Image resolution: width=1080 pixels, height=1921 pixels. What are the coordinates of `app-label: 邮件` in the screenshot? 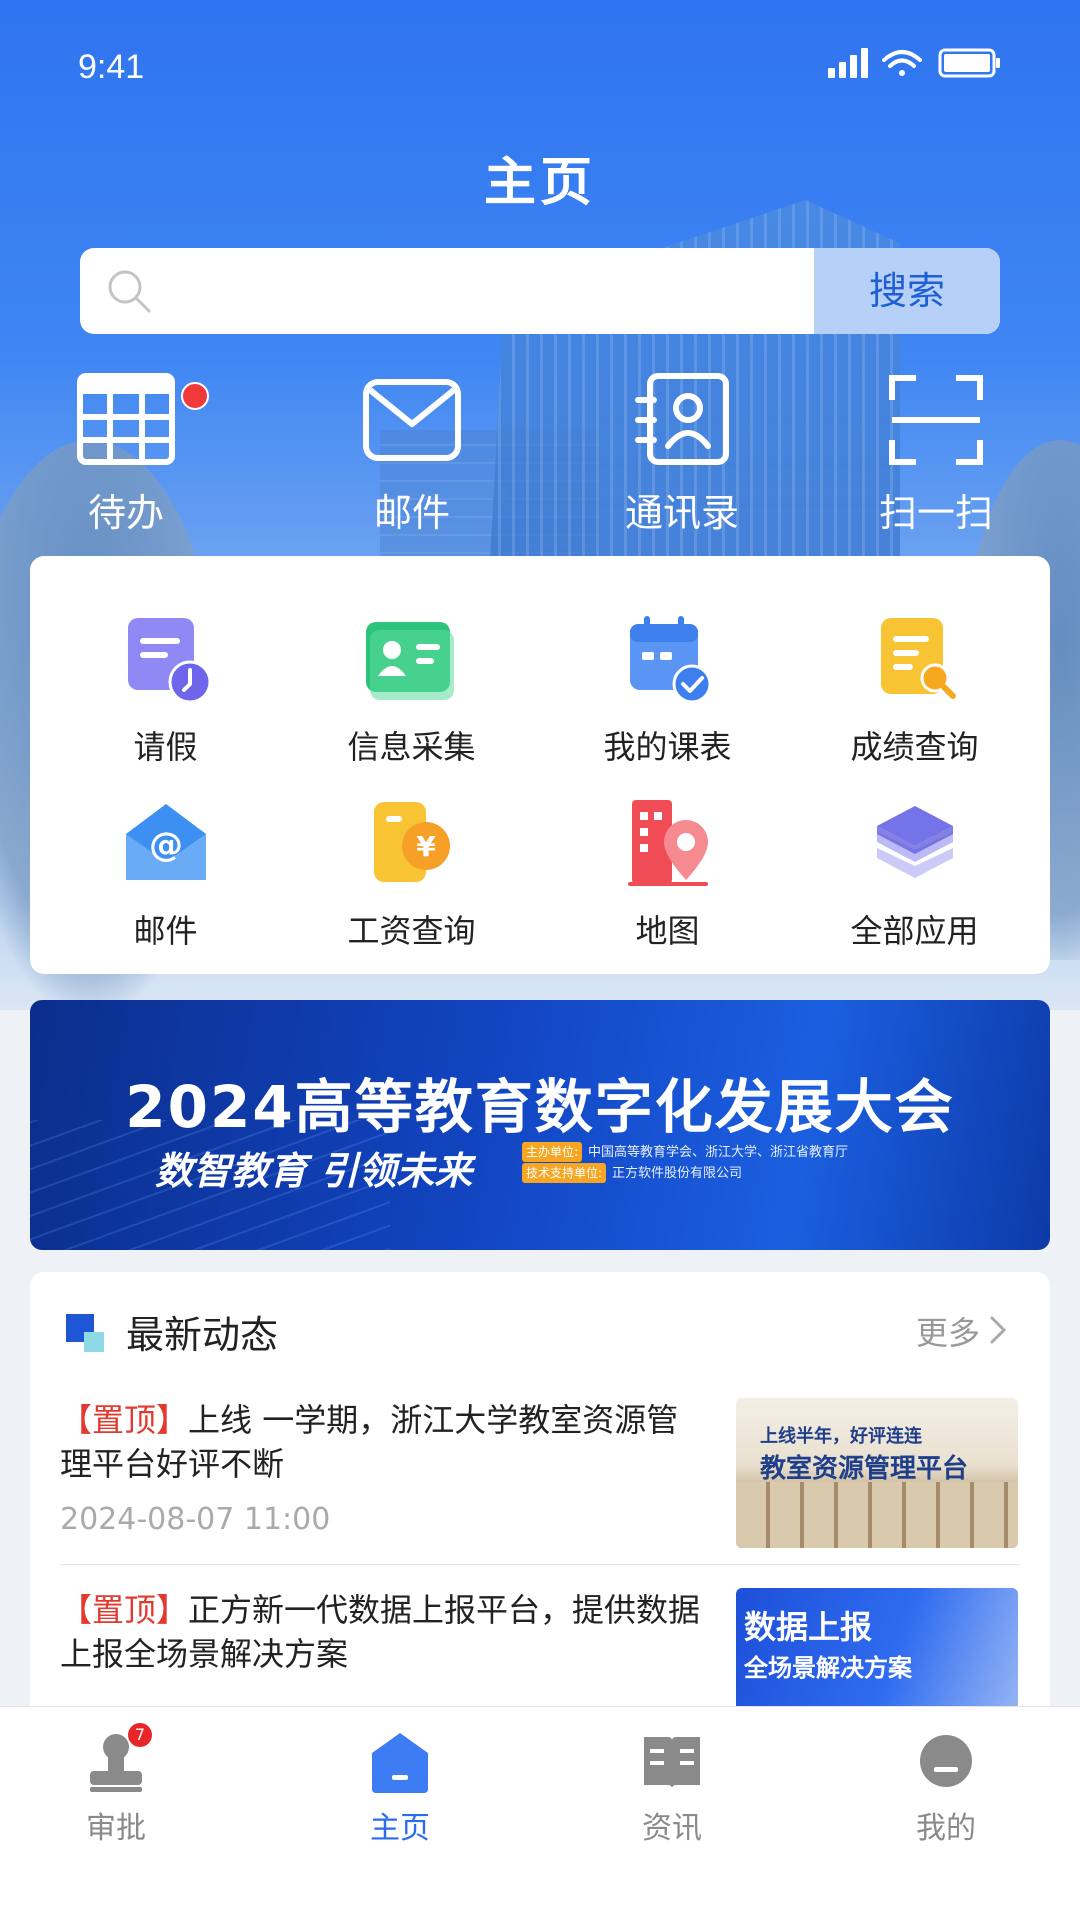 It's located at (165, 931).